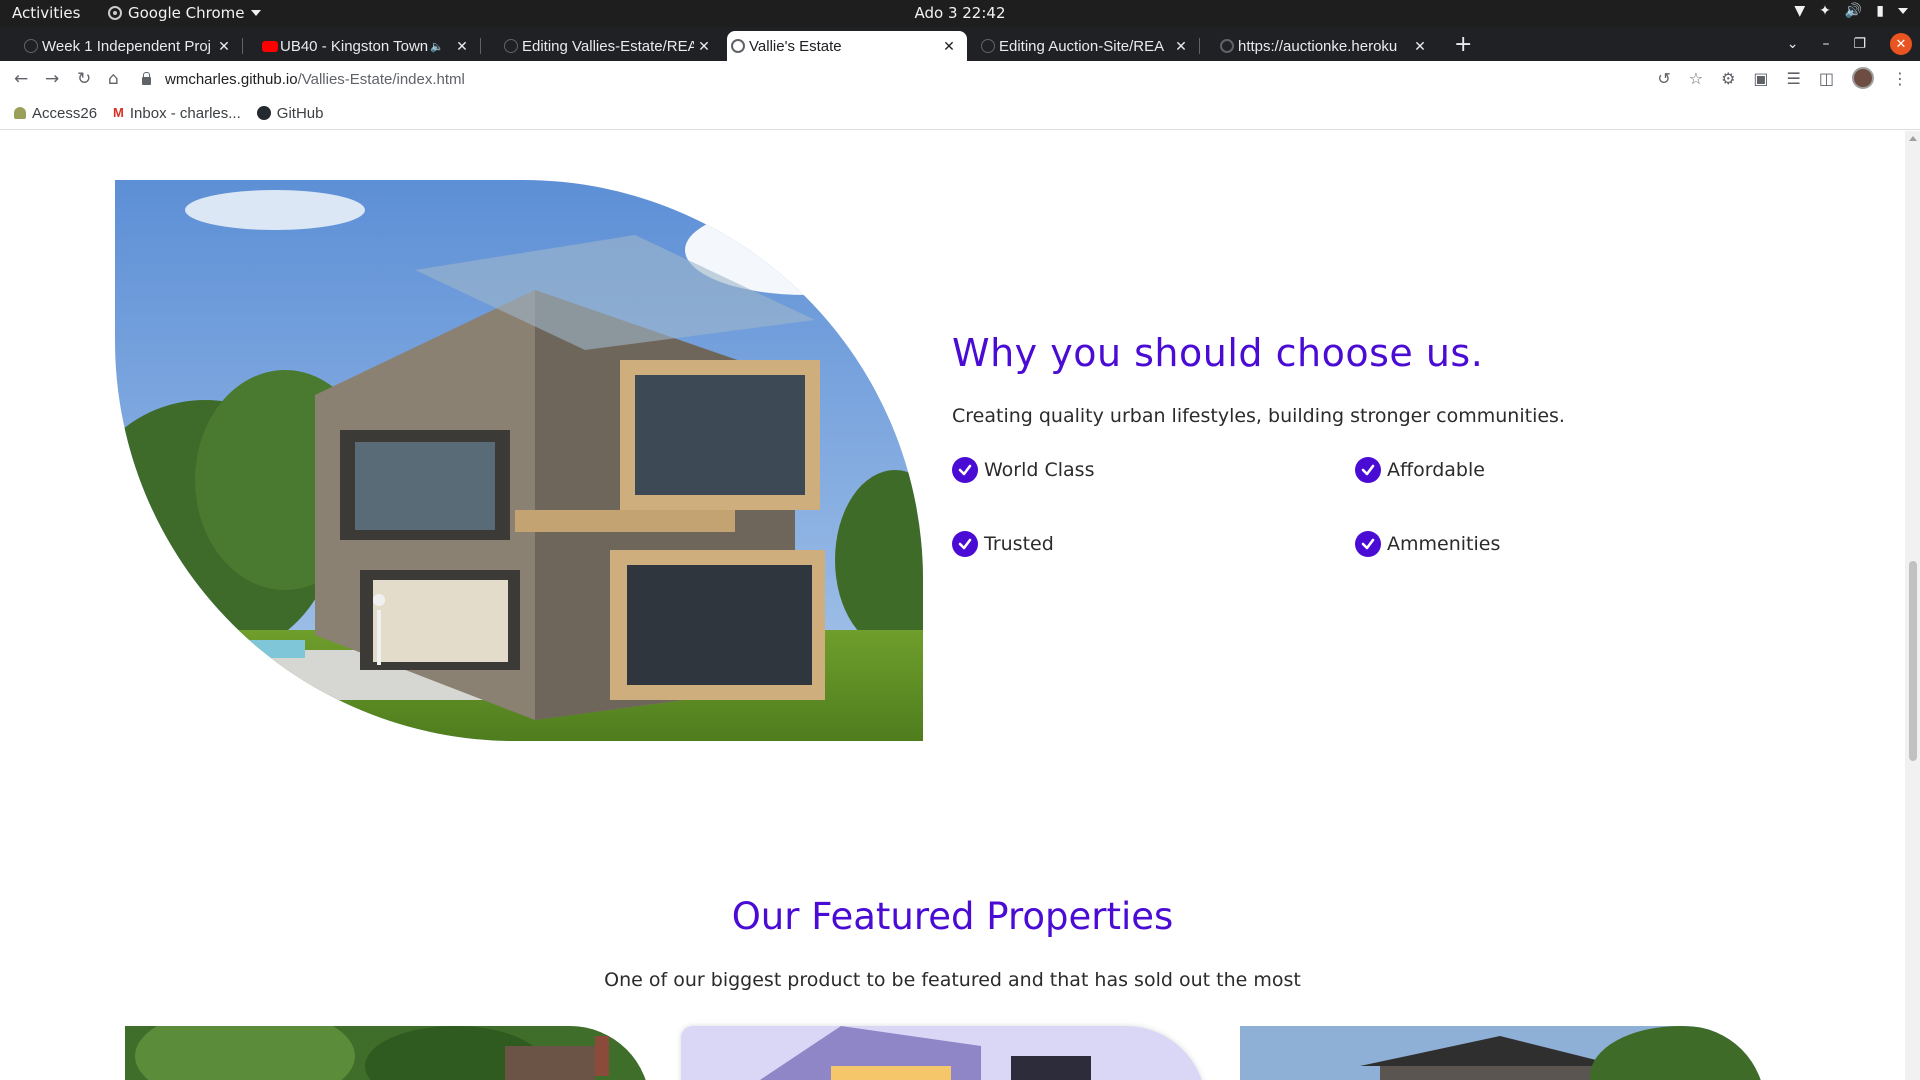 This screenshot has height=1080, width=1920. Describe the element at coordinates (46, 13) in the screenshot. I see `activities-button: Activities` at that location.